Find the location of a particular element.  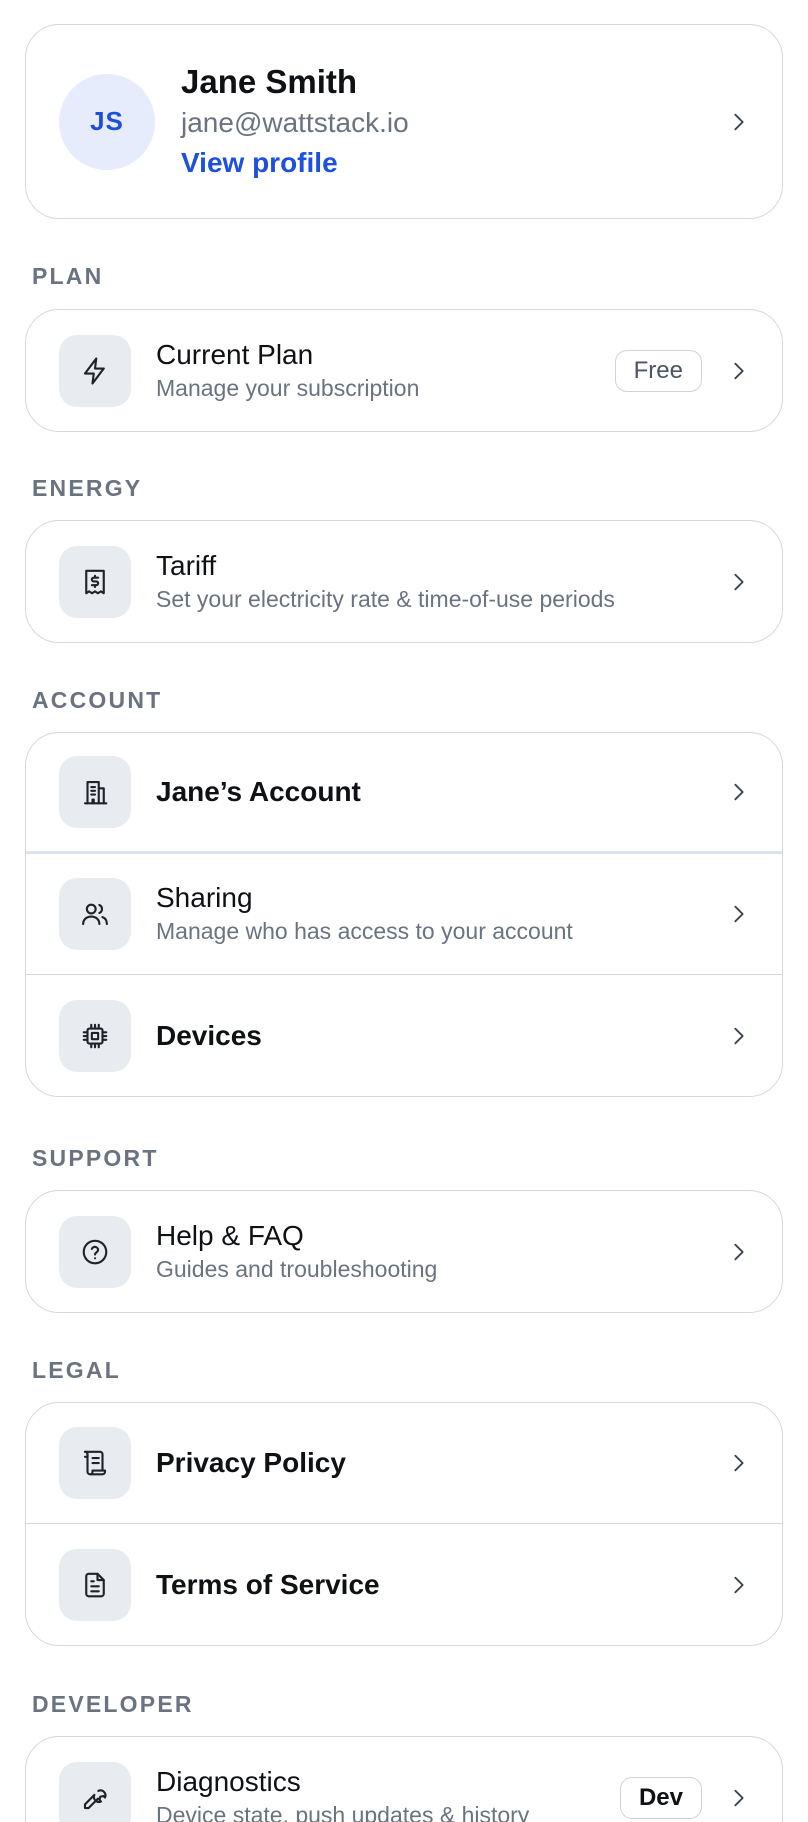

plan-badge: Free is located at coordinates (658, 370).